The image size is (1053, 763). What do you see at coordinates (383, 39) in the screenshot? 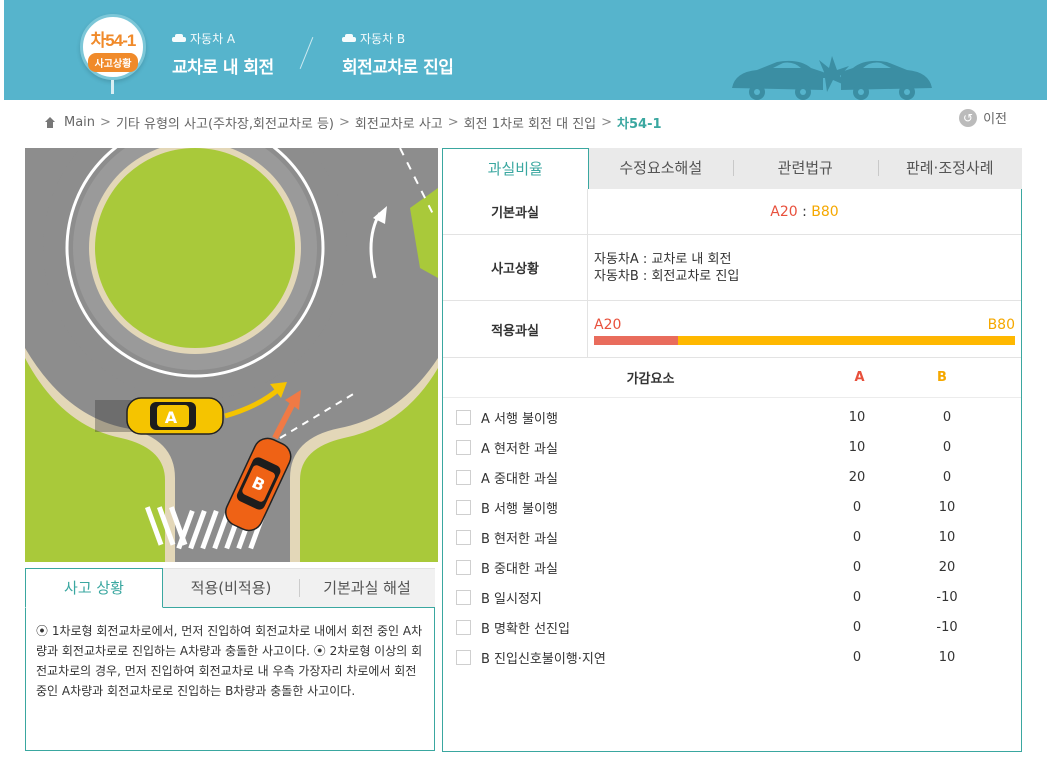
I see `vehicle-b-tag: 자동차 B` at bounding box center [383, 39].